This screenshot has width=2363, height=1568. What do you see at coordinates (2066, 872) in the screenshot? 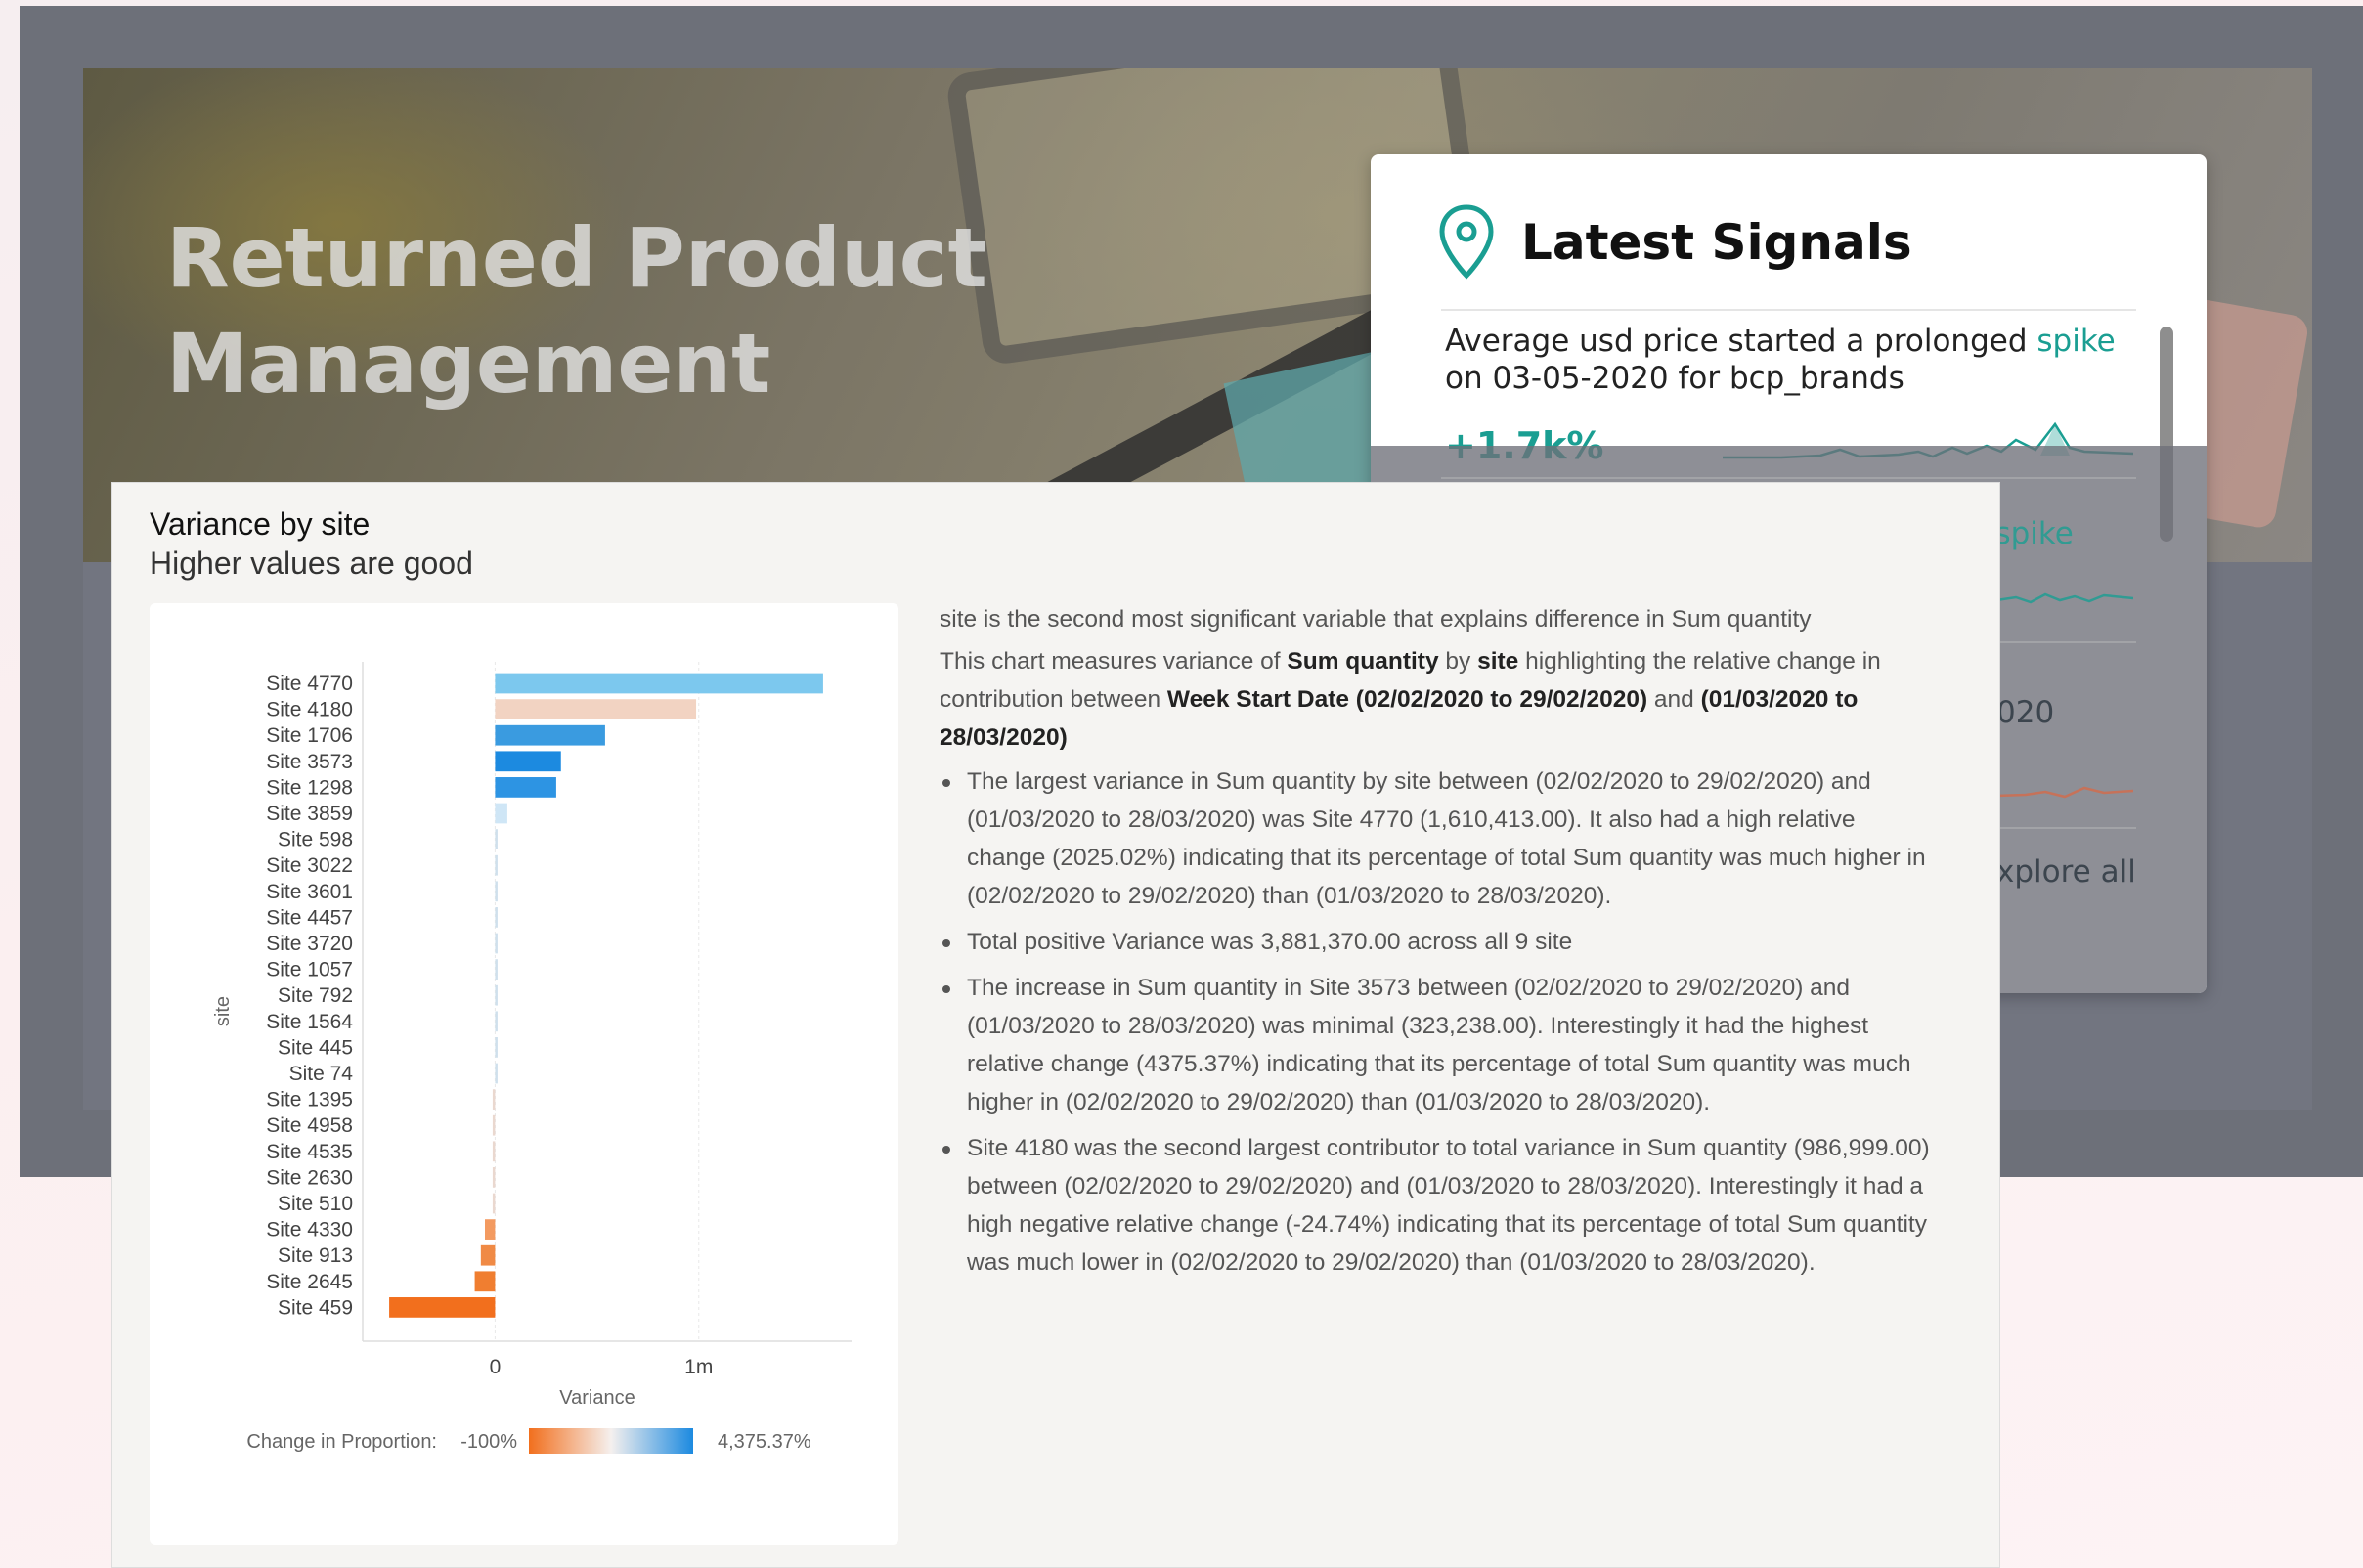
I see `explore-all-link: xplore all` at bounding box center [2066, 872].